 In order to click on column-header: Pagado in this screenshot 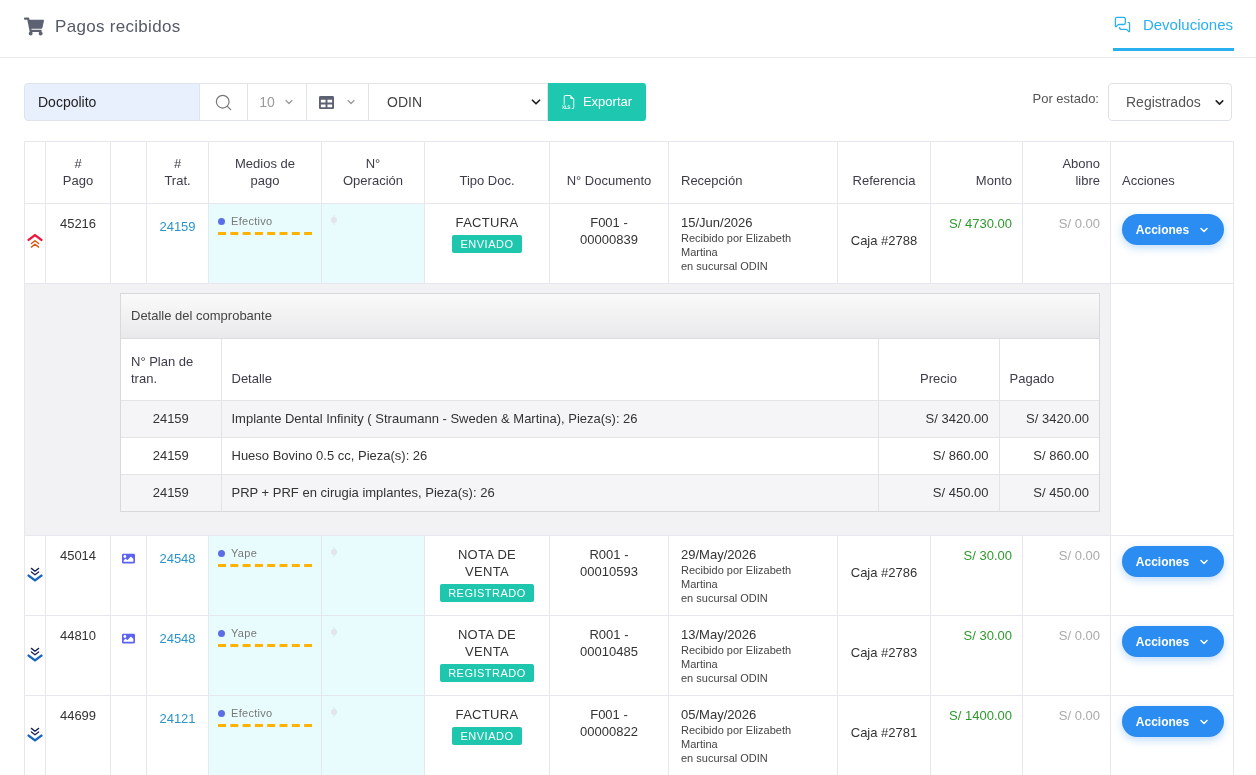, I will do `click(1049, 369)`.